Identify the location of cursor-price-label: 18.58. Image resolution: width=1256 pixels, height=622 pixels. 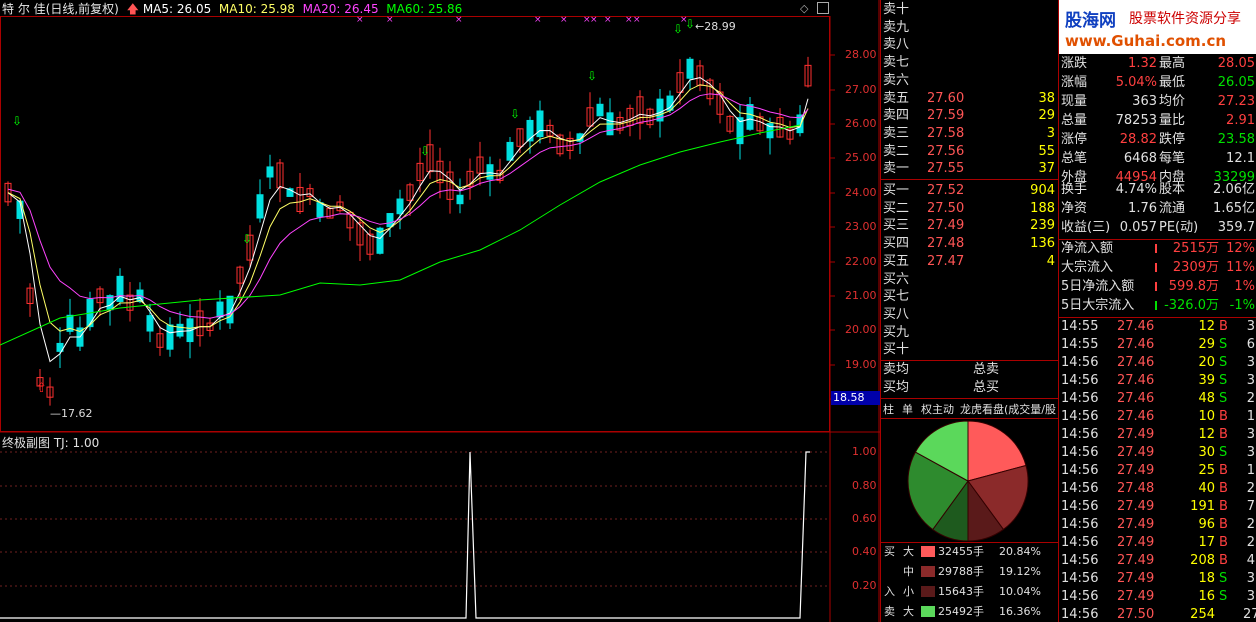
(856, 398).